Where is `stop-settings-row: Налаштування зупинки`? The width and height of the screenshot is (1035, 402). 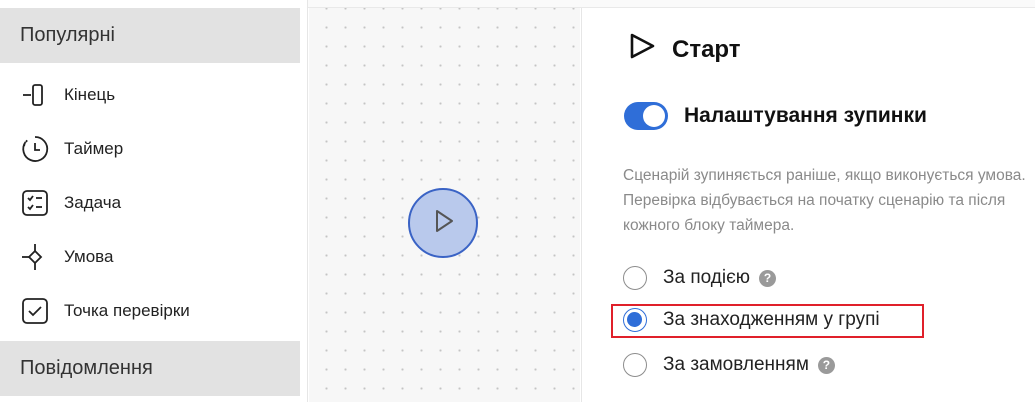
stop-settings-row: Налаштування зупинки is located at coordinates (775, 116).